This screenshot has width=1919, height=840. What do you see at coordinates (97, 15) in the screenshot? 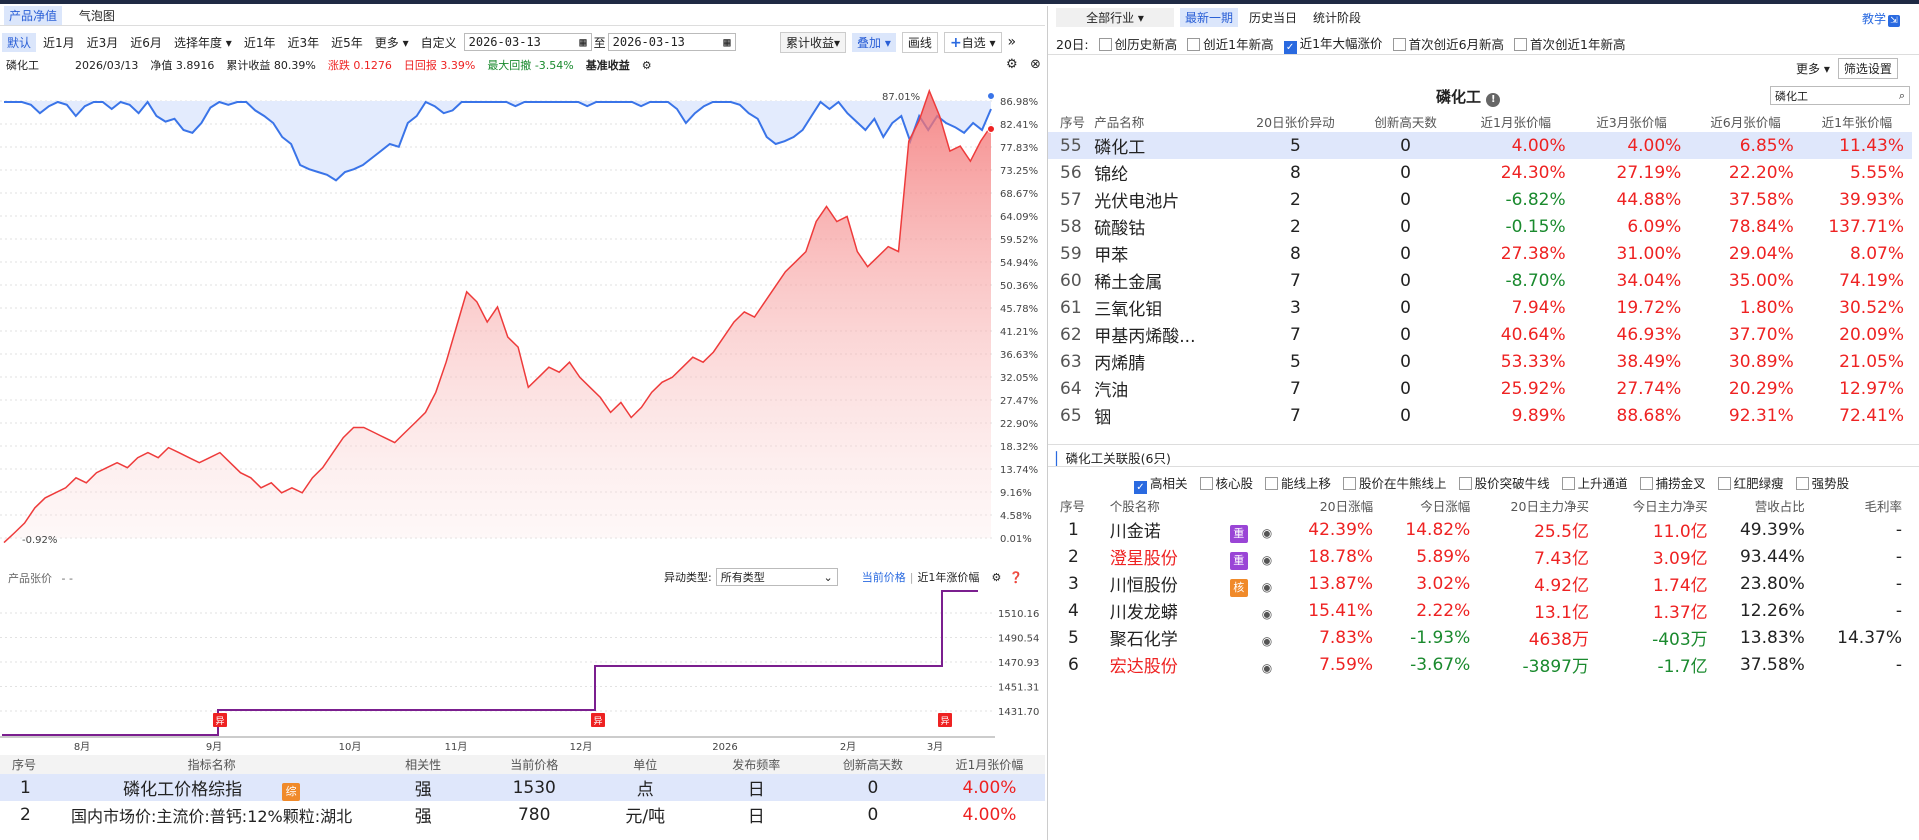
I see `tab-bubble-chart: 气泡图` at bounding box center [97, 15].